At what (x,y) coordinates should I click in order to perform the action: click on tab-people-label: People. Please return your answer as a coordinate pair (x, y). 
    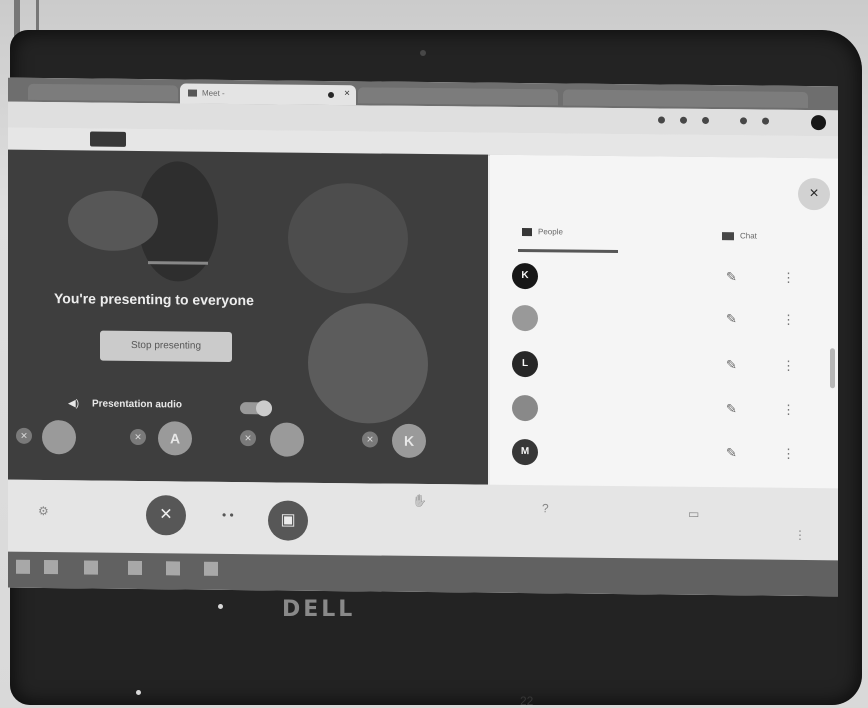
    Looking at the image, I should click on (550, 232).